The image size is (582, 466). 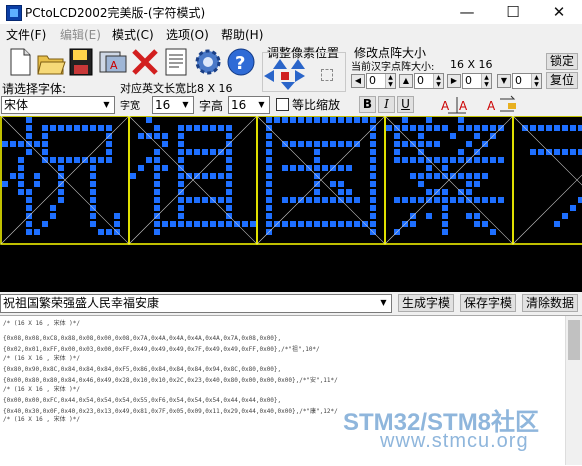 I want to click on text-input: 祝祖国繁荣强盛人民幸福安康 ▼, so click(x=196, y=303).